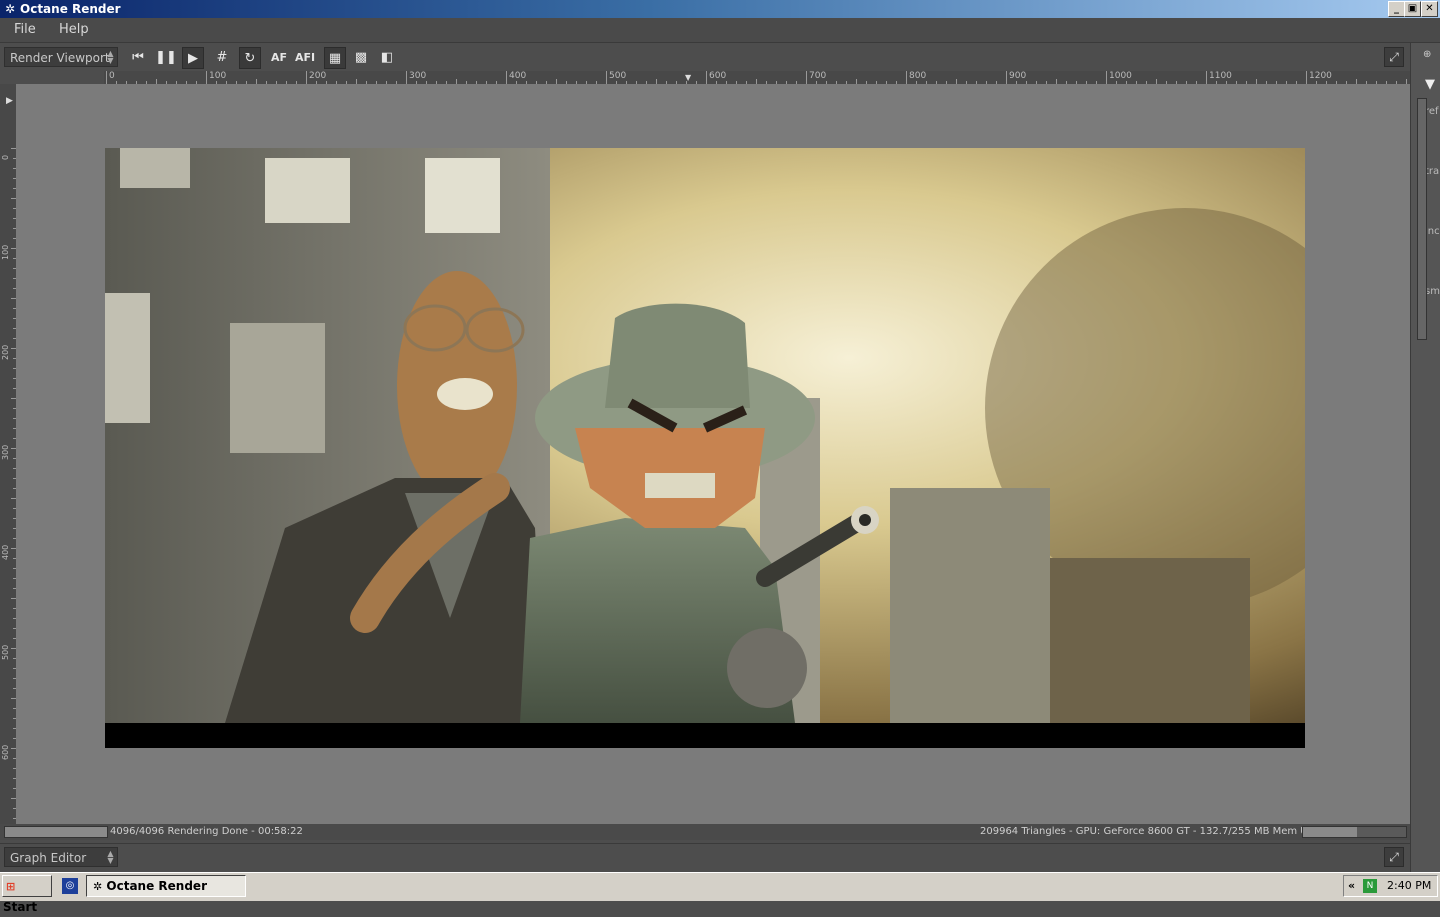 The width and height of the screenshot is (1440, 917). Describe the element at coordinates (1330, 832) in the screenshot. I see `memory-usage-fill` at that location.